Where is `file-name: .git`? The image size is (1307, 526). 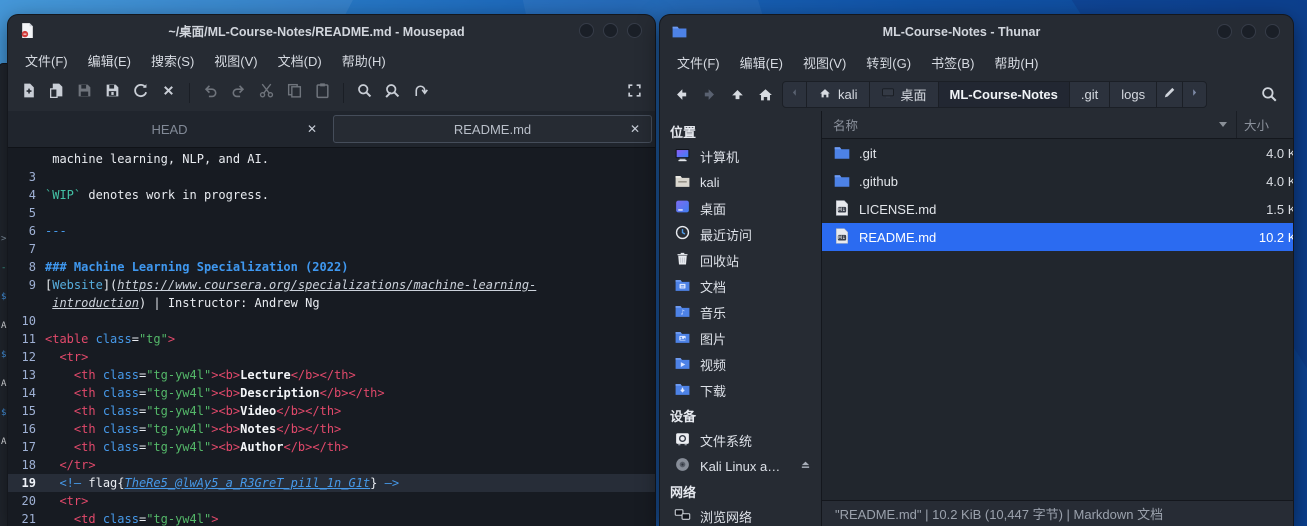 file-name: .git is located at coordinates (868, 153).